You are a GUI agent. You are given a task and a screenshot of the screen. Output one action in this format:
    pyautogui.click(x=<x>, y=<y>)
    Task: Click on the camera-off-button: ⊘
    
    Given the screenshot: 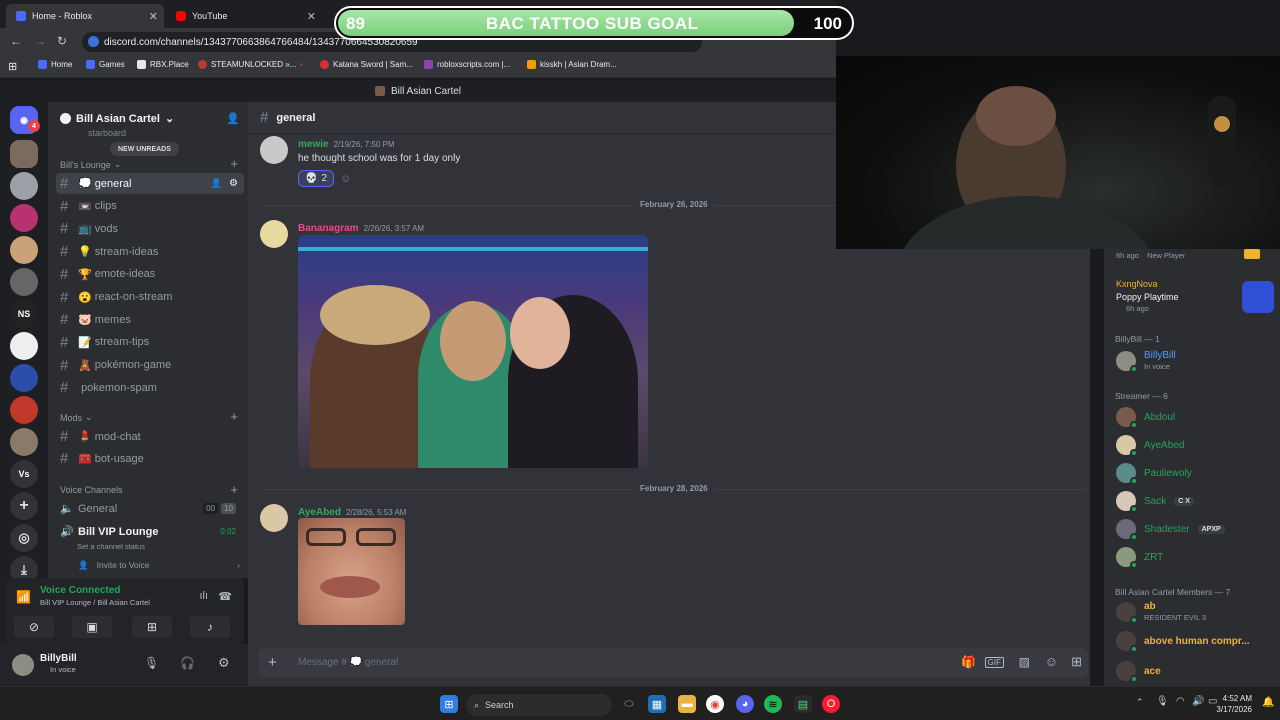 What is the action you would take?
    pyautogui.click(x=34, y=627)
    